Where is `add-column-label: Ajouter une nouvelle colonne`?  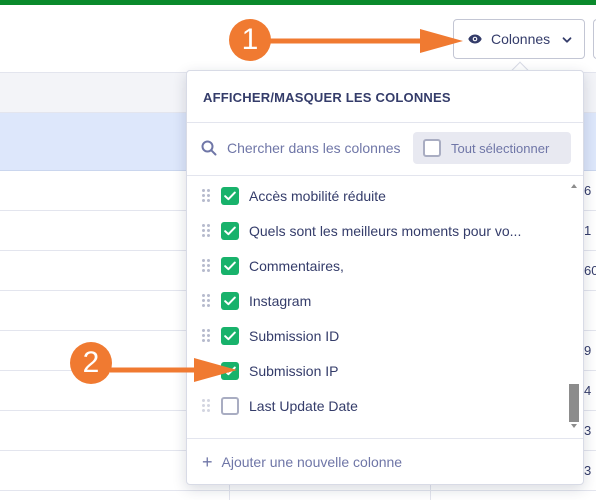 add-column-label: Ajouter une nouvelle colonne is located at coordinates (312, 462).